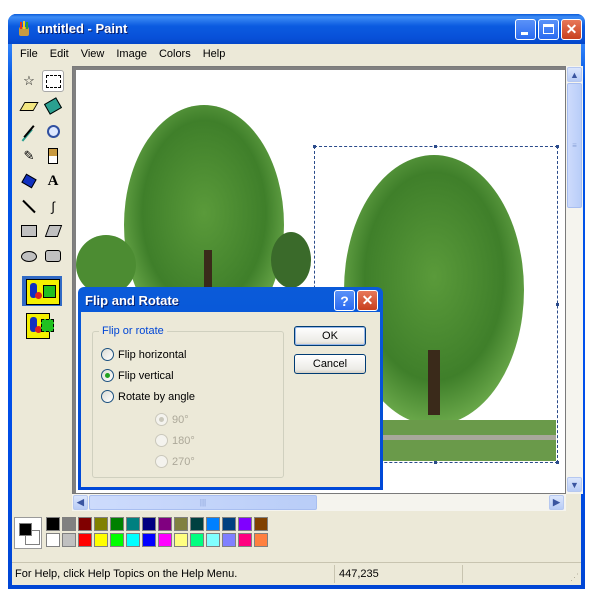 This screenshot has height=593, width=593. What do you see at coordinates (175, 440) in the screenshot?
I see `radio-angle-180: 180°` at bounding box center [175, 440].